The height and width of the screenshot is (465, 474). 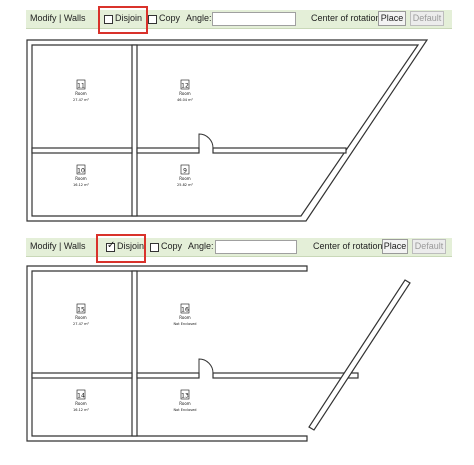 I want to click on room-tag: 12 Room 46.04 m², so click(x=185, y=90).